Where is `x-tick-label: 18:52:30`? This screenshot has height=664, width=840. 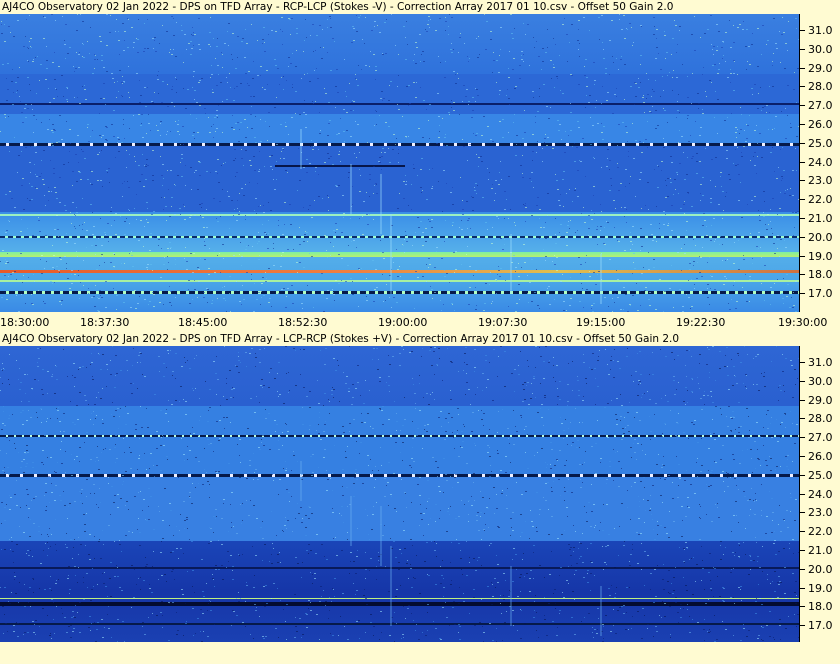 x-tick-label: 18:52:30 is located at coordinates (303, 322).